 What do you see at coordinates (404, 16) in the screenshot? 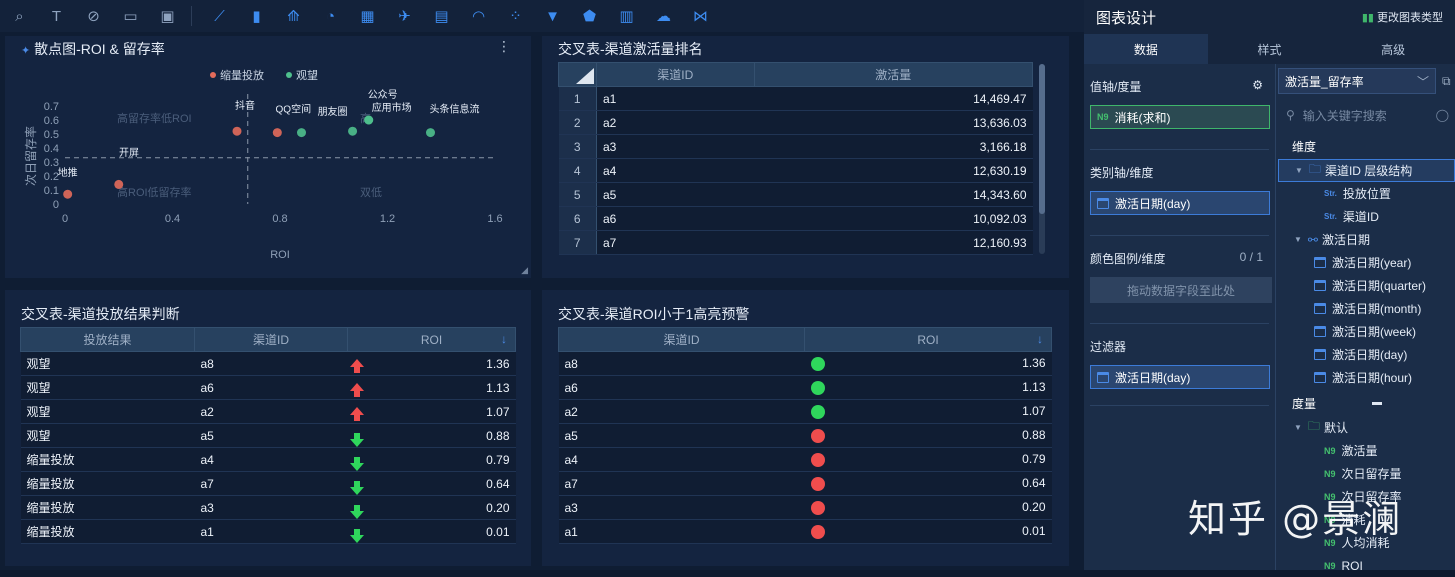
I see `map-icon: ✈` at bounding box center [404, 16].